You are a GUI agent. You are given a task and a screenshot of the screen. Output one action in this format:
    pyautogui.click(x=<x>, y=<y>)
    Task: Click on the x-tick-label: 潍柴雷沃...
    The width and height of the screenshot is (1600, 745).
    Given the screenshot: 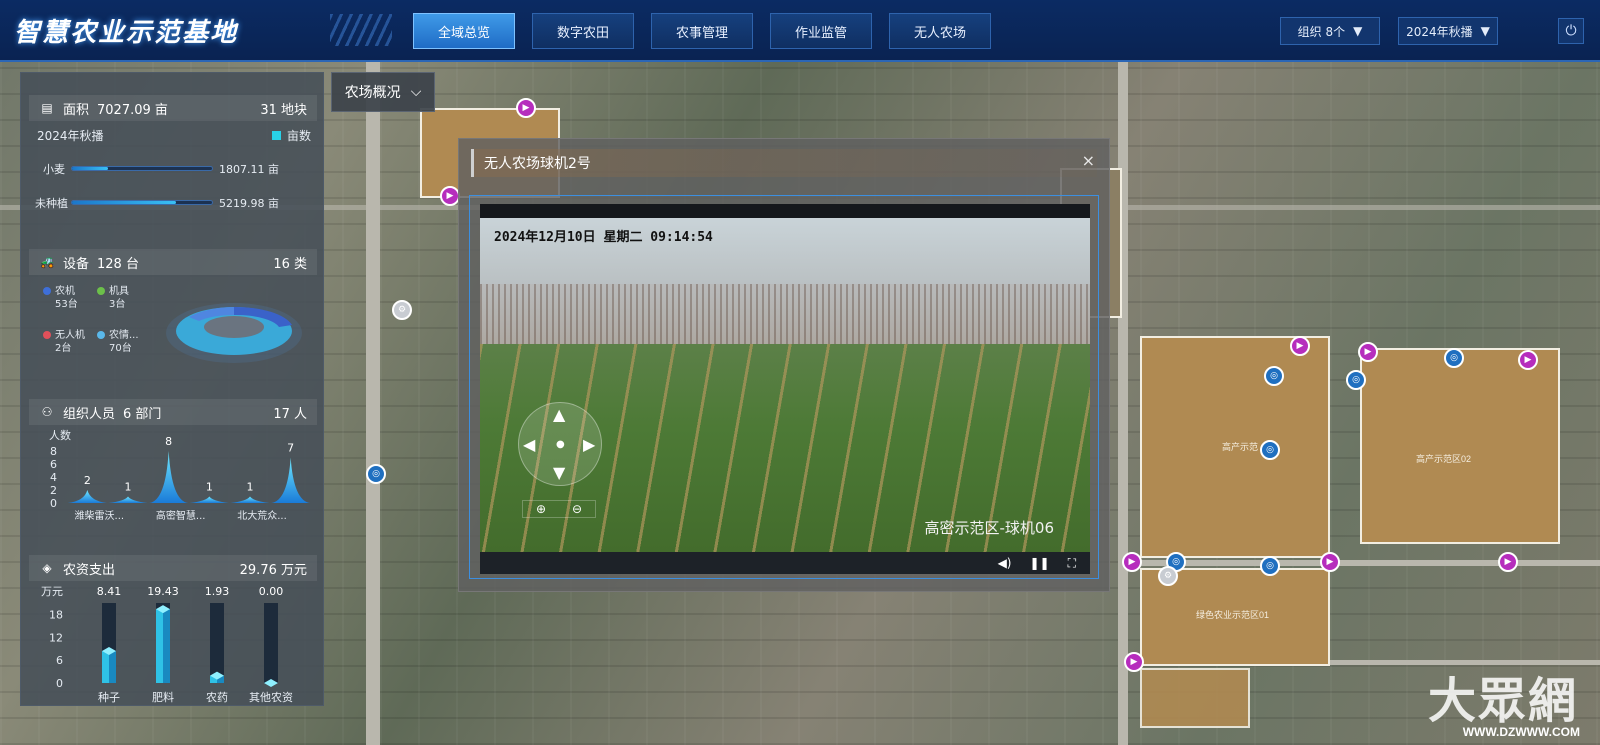 What is the action you would take?
    pyautogui.click(x=100, y=515)
    